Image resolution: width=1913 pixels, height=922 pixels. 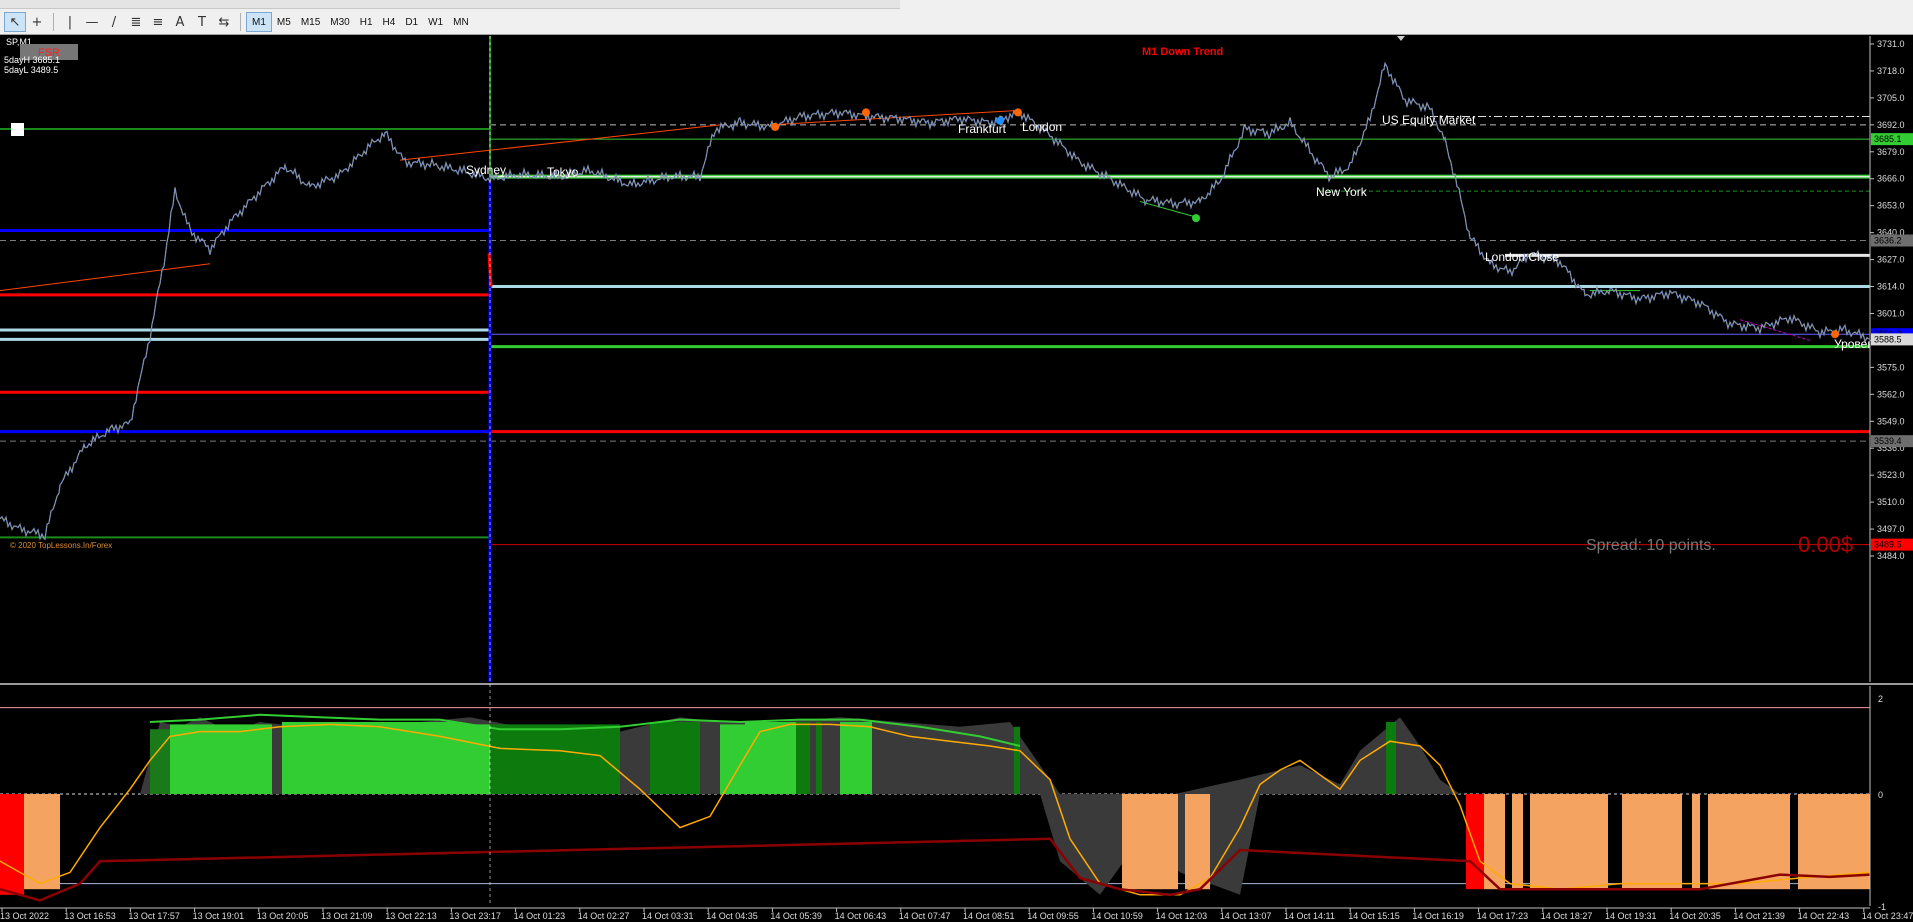 What do you see at coordinates (989, 916) in the screenshot?
I see `time-axis-label: 14 Oct 08:51` at bounding box center [989, 916].